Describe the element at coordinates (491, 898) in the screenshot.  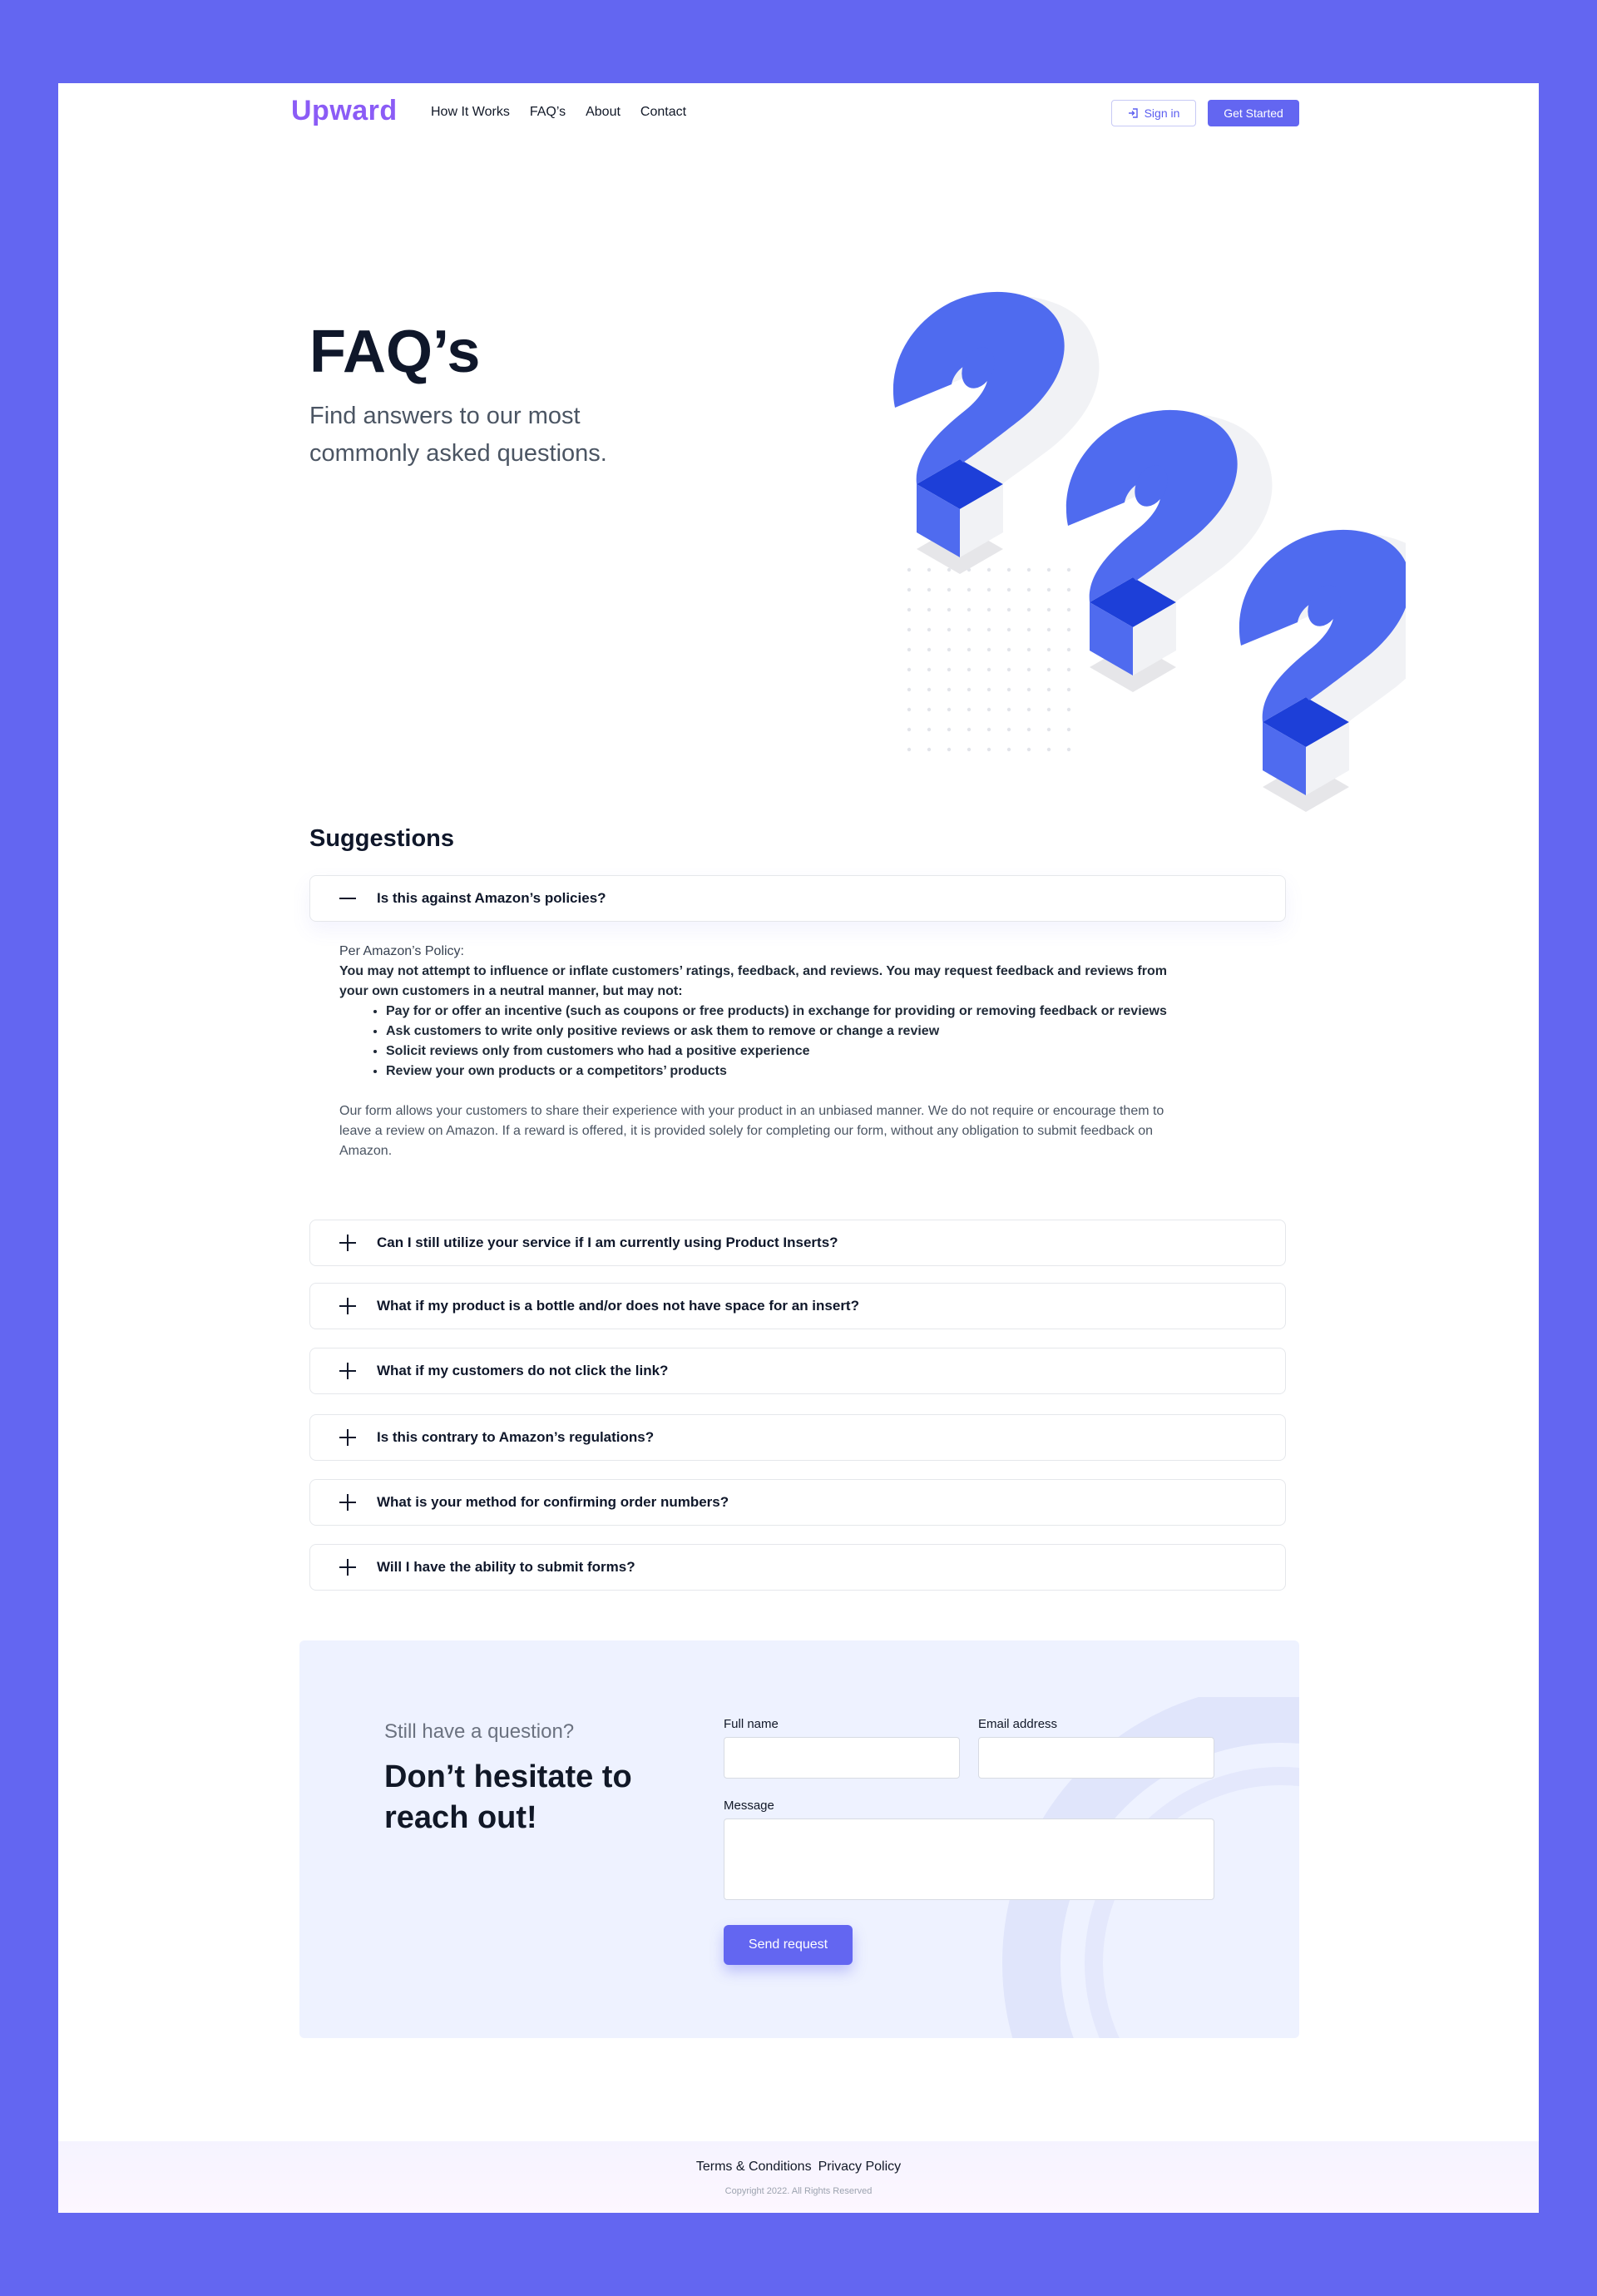
I see `faq-question: Is this against Amazon’s policies?` at that location.